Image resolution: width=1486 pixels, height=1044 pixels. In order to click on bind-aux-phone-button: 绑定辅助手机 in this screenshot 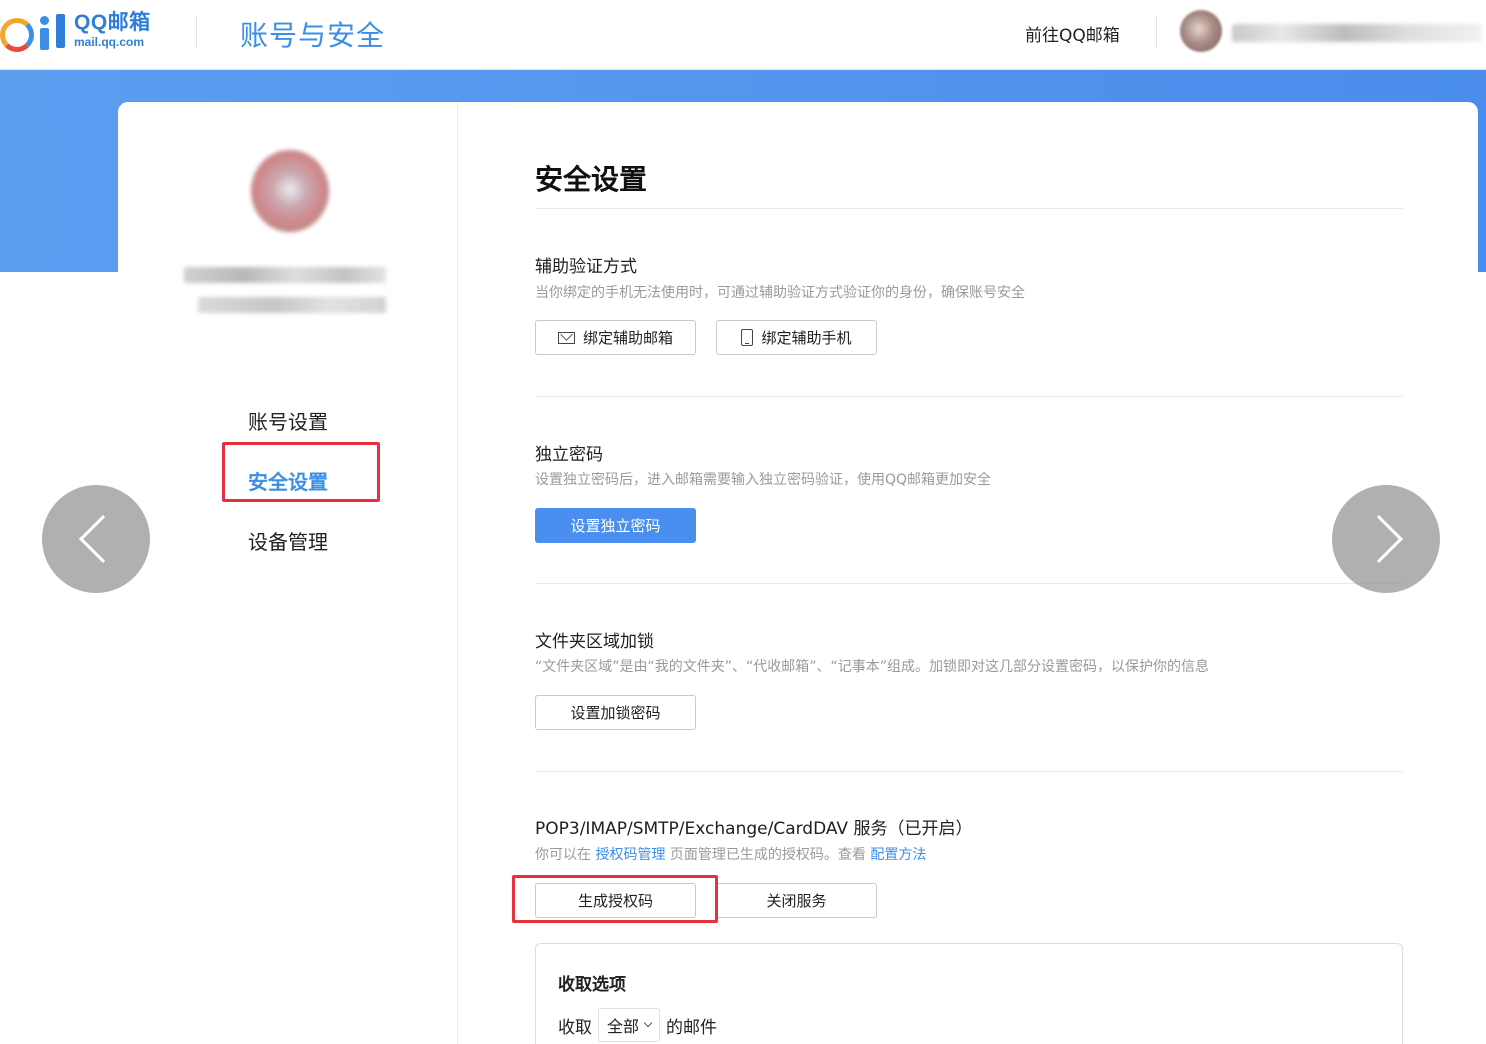, I will do `click(796, 337)`.